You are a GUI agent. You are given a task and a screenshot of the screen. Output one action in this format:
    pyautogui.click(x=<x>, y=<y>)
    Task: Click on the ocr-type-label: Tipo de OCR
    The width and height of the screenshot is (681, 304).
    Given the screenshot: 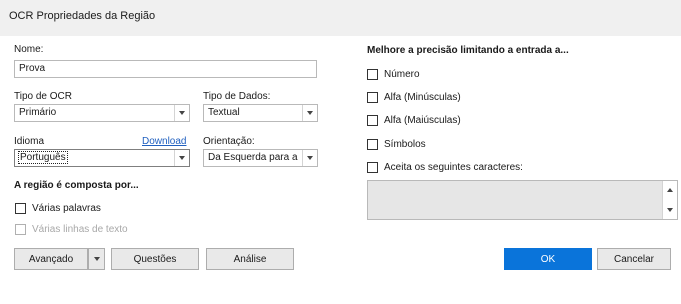 What is the action you would take?
    pyautogui.click(x=43, y=96)
    